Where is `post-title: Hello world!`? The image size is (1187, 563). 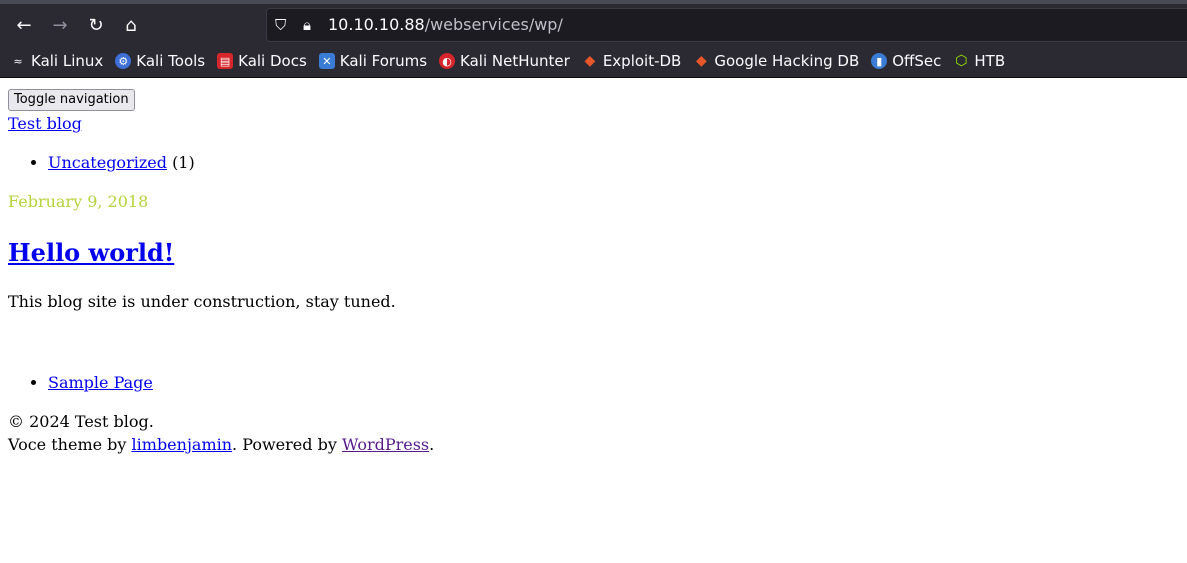
post-title: Hello world! is located at coordinates (593, 253).